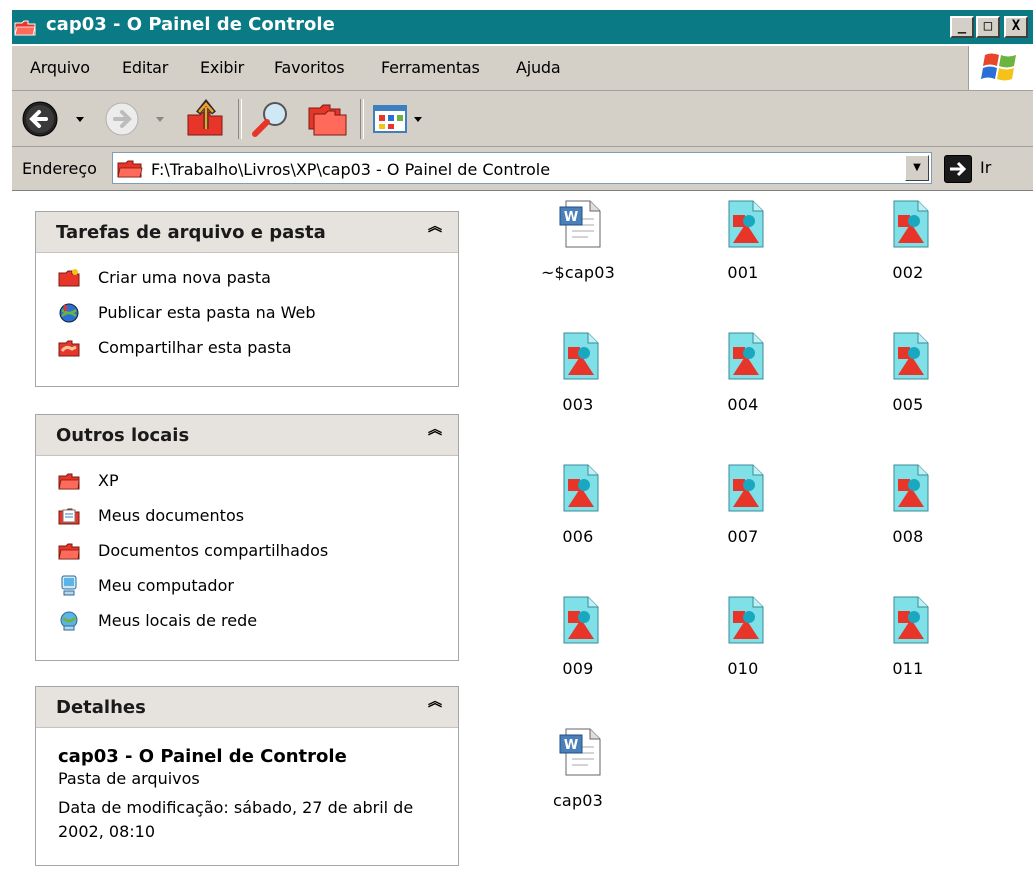 This screenshot has width=1033, height=893. What do you see at coordinates (101, 707) in the screenshot?
I see `panel-title: Detalhes` at bounding box center [101, 707].